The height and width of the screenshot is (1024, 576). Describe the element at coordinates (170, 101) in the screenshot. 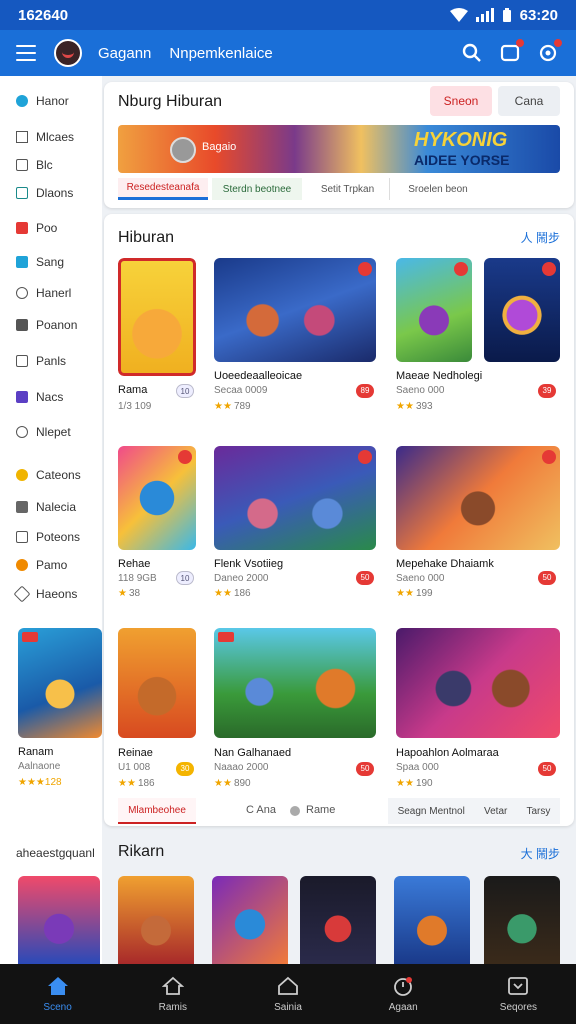

I see `featured-title: Nburg Hiburan` at that location.